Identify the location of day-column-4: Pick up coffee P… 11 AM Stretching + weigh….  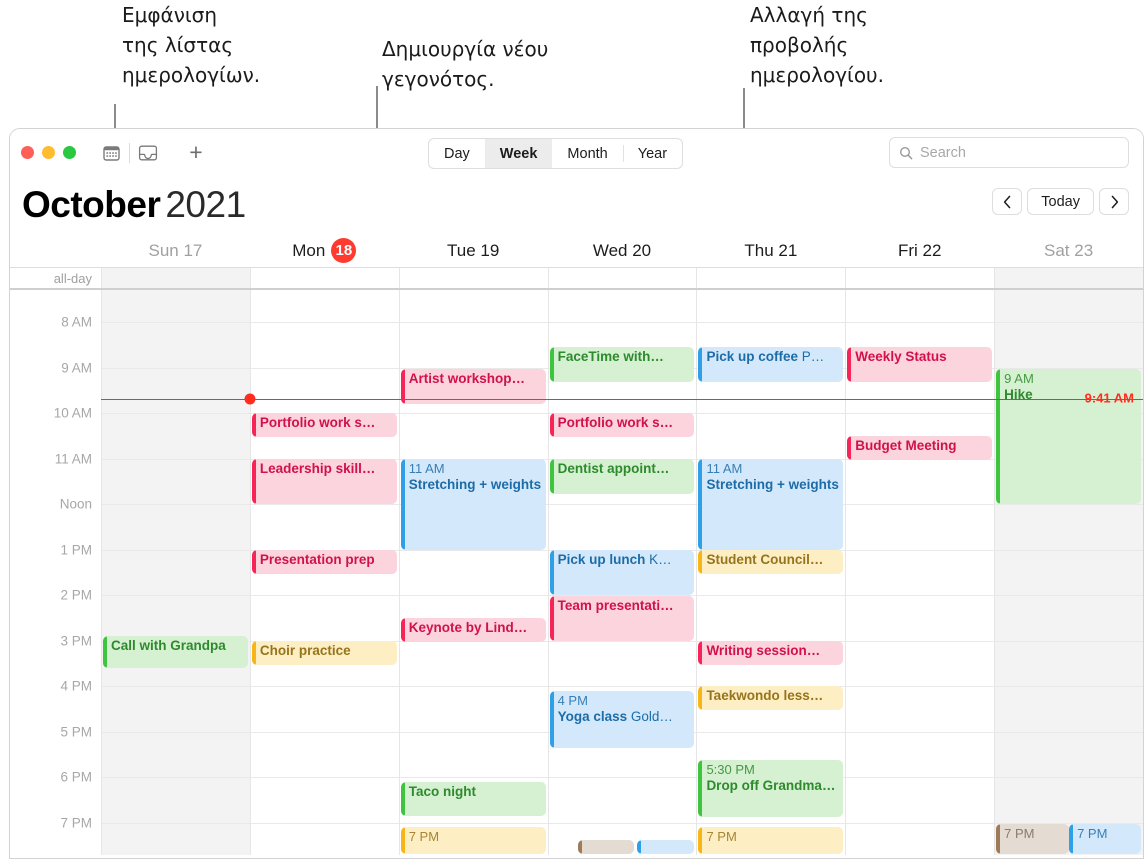
(771, 572).